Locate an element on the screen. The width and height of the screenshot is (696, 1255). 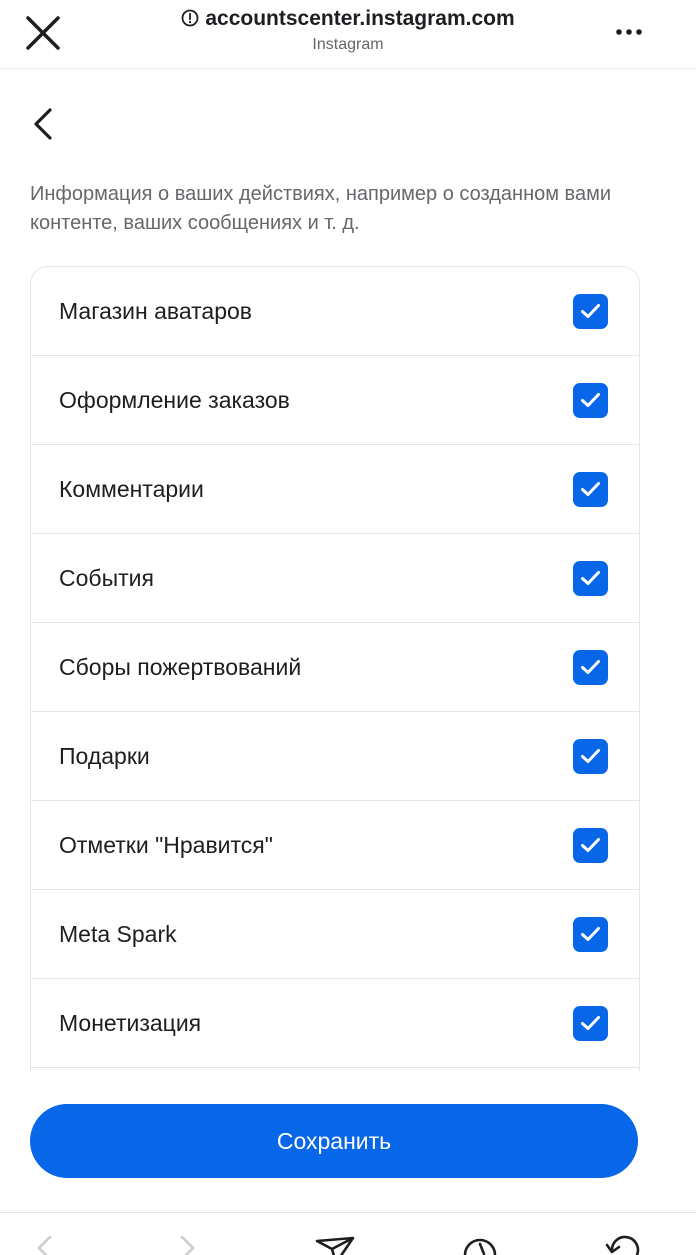
list-item: Магазин аватаров is located at coordinates (335, 311).